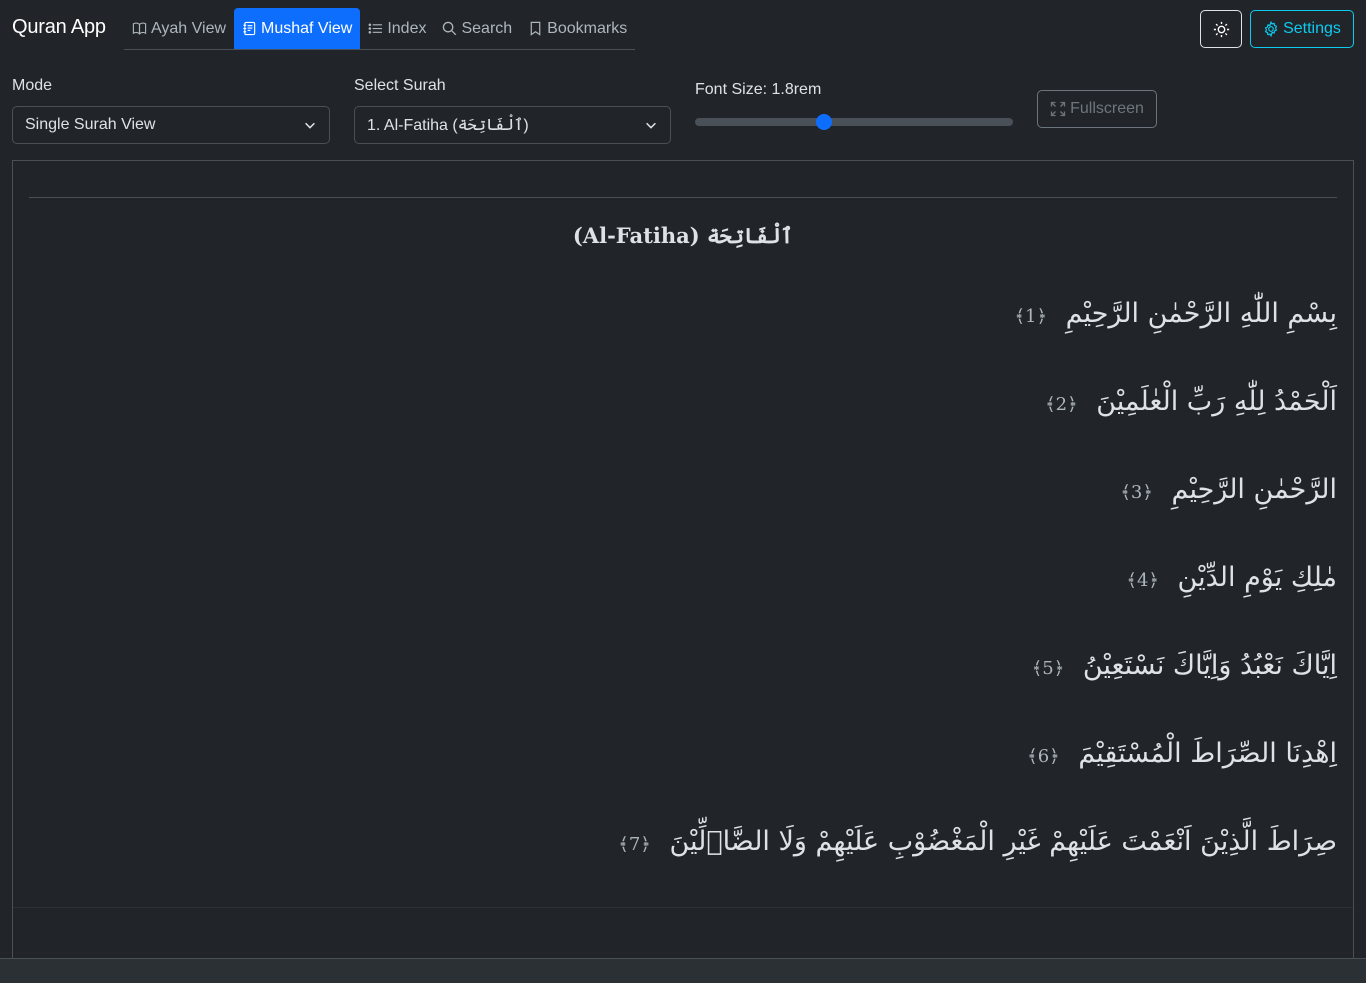 The height and width of the screenshot is (983, 1366). Describe the element at coordinates (1201, 313) in the screenshot. I see `ayah-text: بِسْمِ اللّٰهِ الرَّحْمٰنِ الرَّحِيْمِ` at that location.